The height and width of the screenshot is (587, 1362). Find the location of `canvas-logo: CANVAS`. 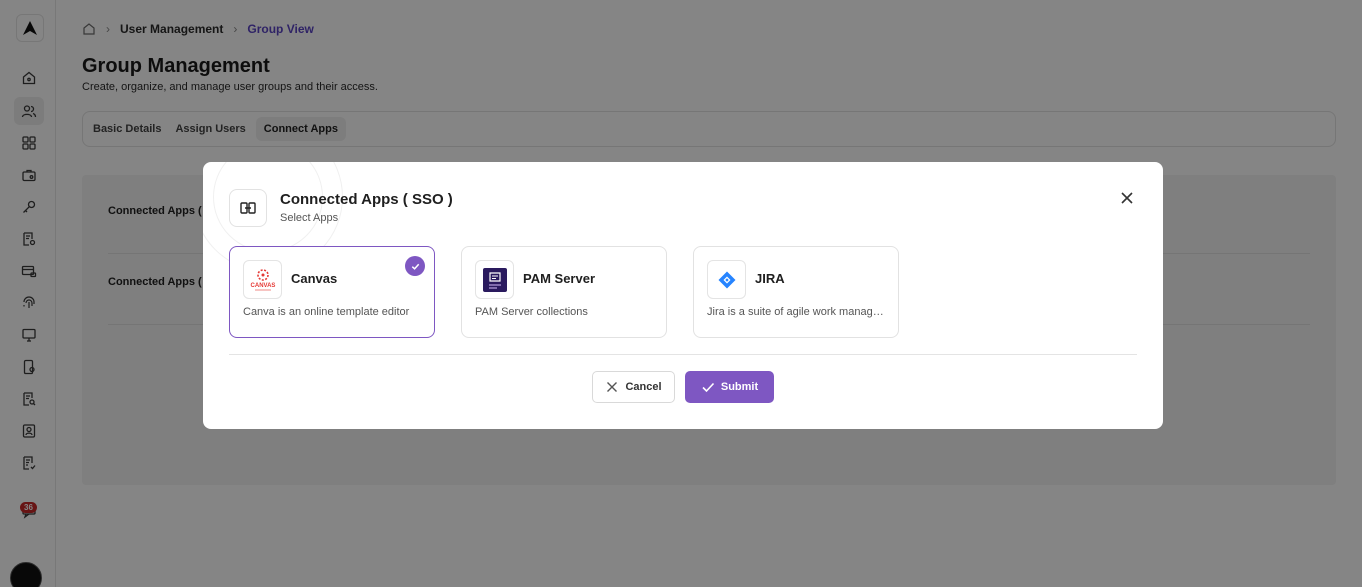

canvas-logo: CANVAS is located at coordinates (262, 279).